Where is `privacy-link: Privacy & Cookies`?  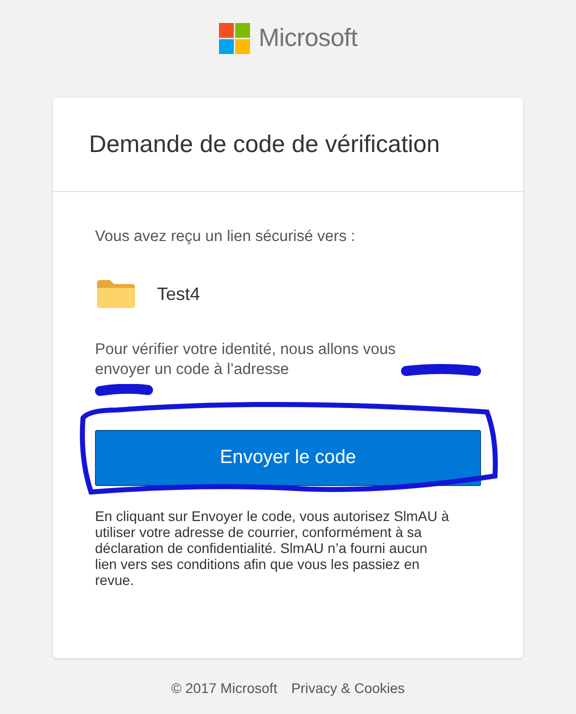 privacy-link: Privacy & Cookies is located at coordinates (348, 688).